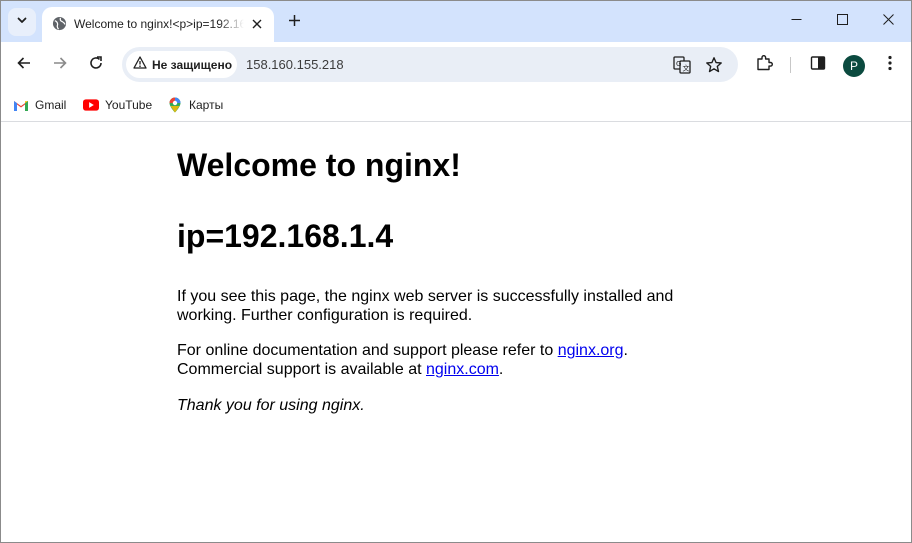  Describe the element at coordinates (462, 369) in the screenshot. I see `nginx-com-link: nginx.com` at that location.